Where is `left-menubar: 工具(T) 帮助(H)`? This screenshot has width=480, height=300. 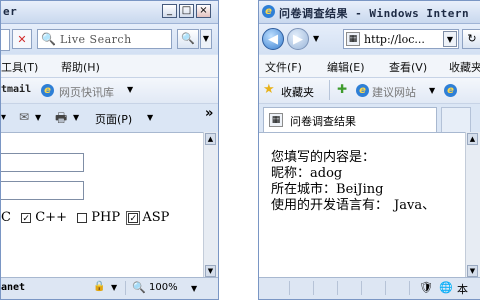 left-menubar: 工具(T) 帮助(H) is located at coordinates (109, 66).